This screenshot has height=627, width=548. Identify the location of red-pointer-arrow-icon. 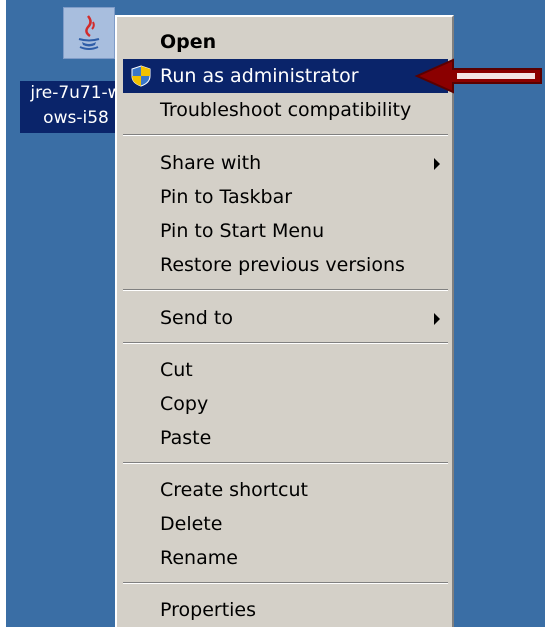
(478, 76).